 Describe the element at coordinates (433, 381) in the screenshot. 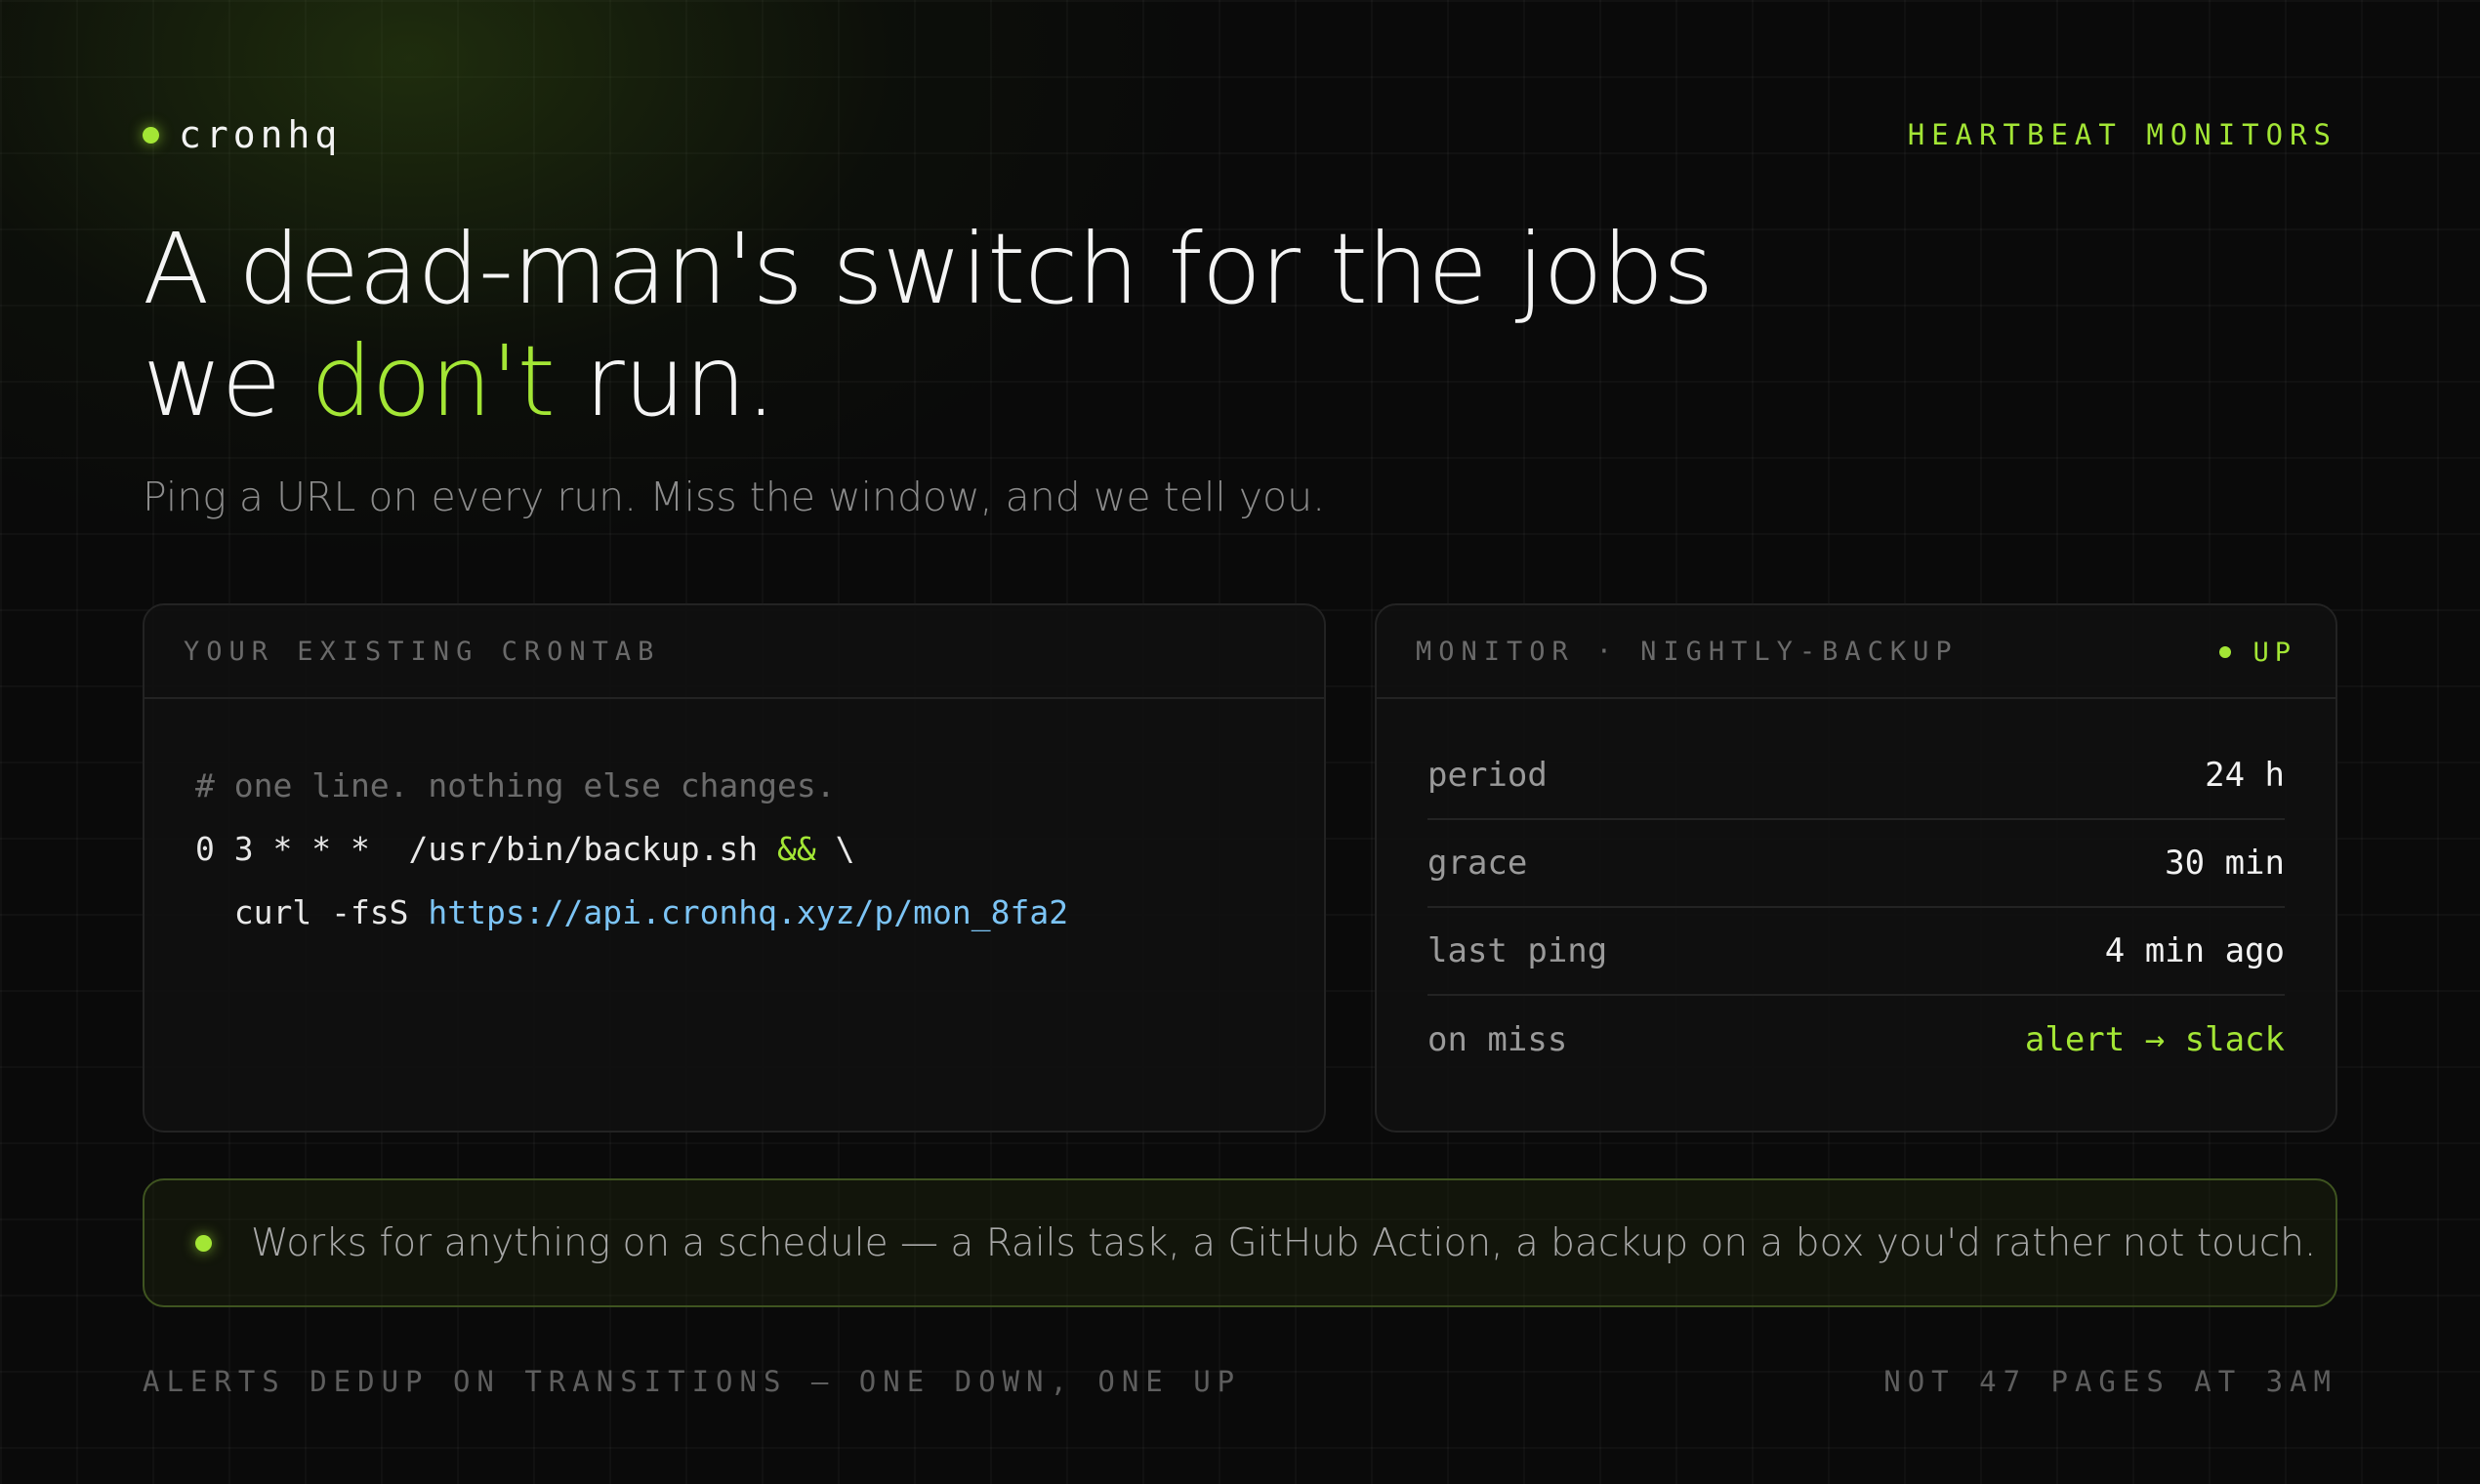

I see `headline-accent: don't` at that location.